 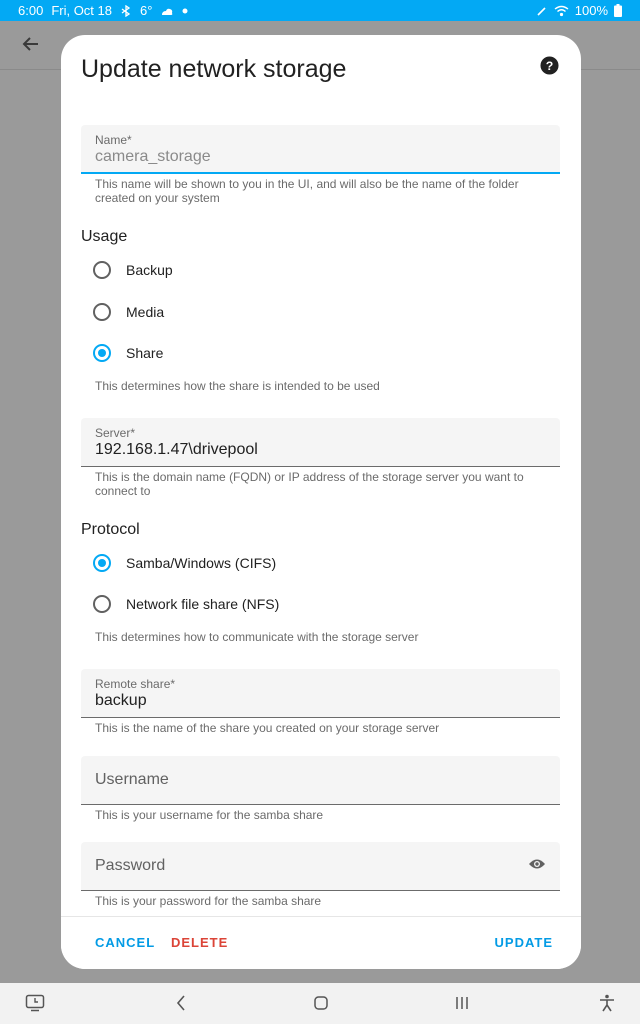 I want to click on remote-share-field: Remote share* backup, so click(x=320, y=693).